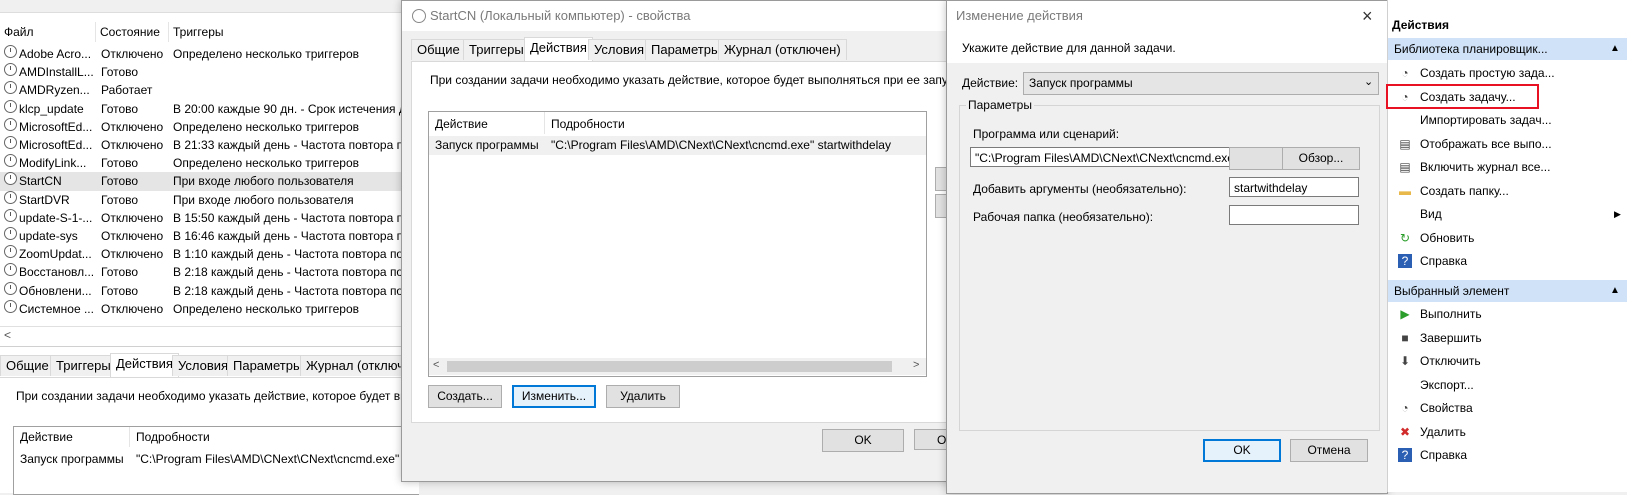  Describe the element at coordinates (209, 72) in the screenshot. I see `table-row: AMDInstallL... Готово` at that location.